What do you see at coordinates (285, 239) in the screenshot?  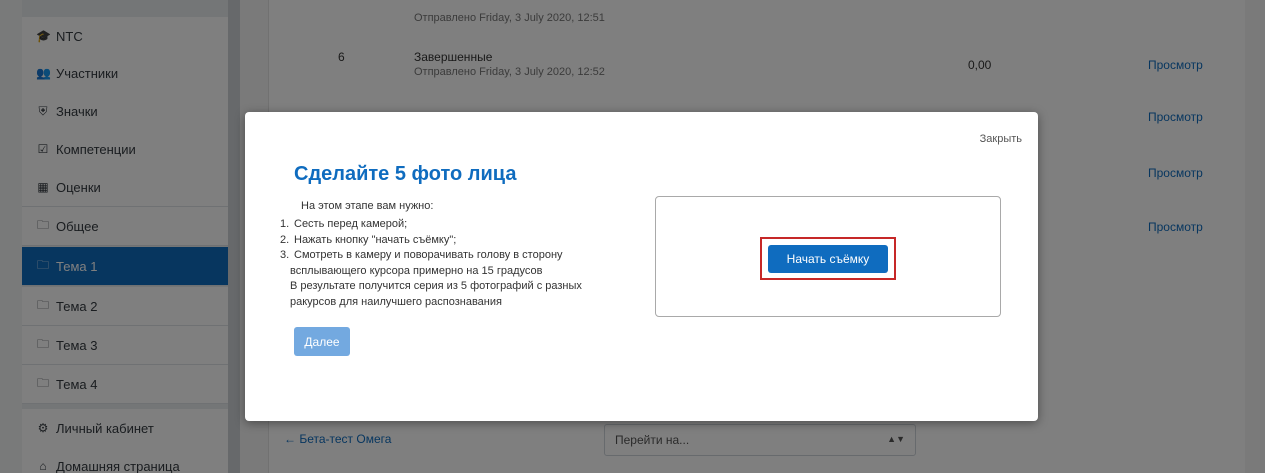 I see `step-number: 2.` at bounding box center [285, 239].